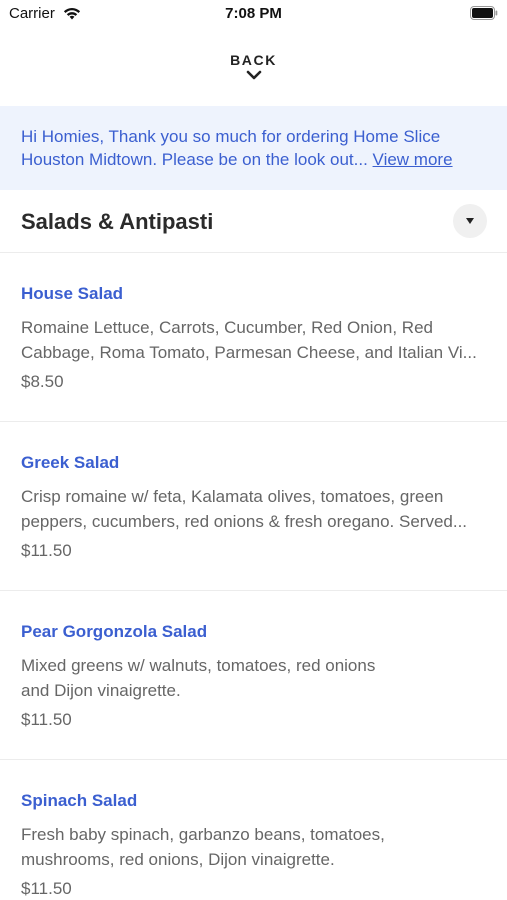  What do you see at coordinates (42, 381) in the screenshot?
I see `item-price: $8.50` at bounding box center [42, 381].